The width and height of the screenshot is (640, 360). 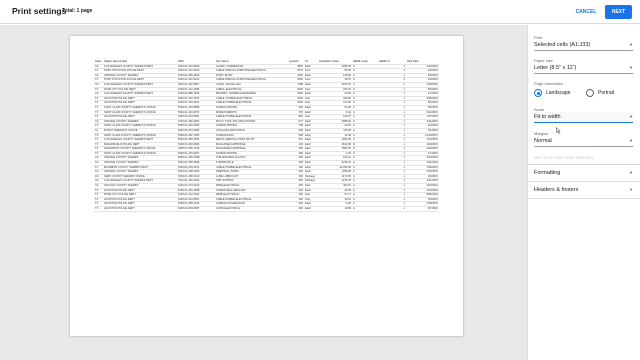 I want to click on table-cell: 6/7/2016, so click(x=422, y=209).